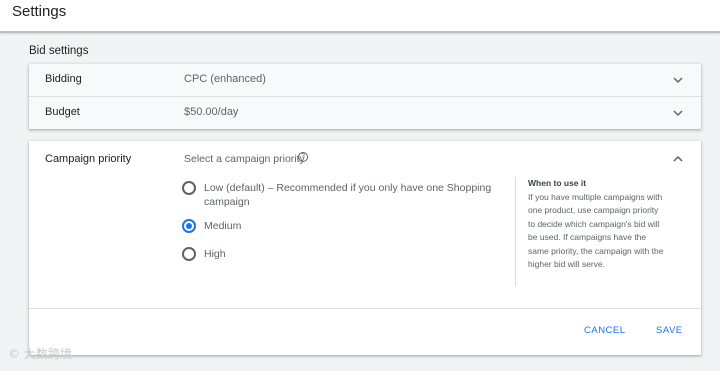  Describe the element at coordinates (59, 51) in the screenshot. I see `section-title-bid-settings: Bid settings` at that location.